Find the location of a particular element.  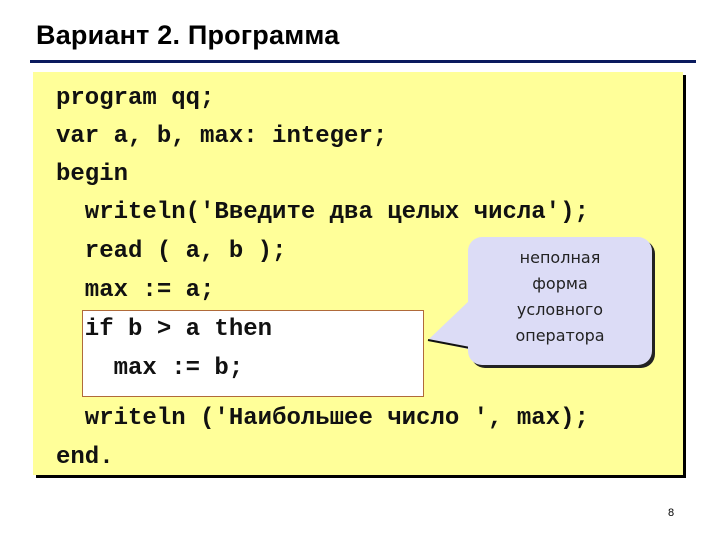

callout-line: форма is located at coordinates (560, 283).